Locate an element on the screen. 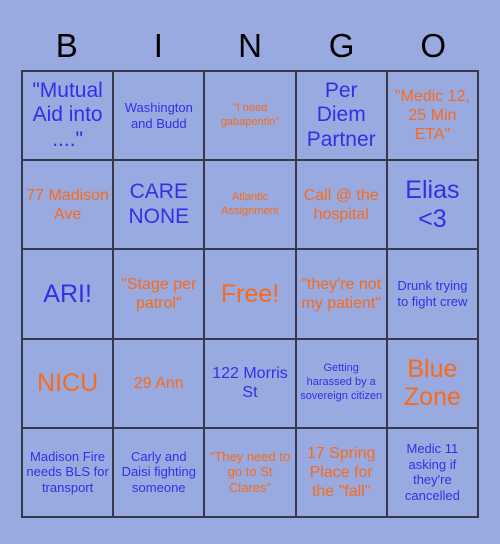  bingo-cell-label: 77 Madison Ave is located at coordinates (67, 204).